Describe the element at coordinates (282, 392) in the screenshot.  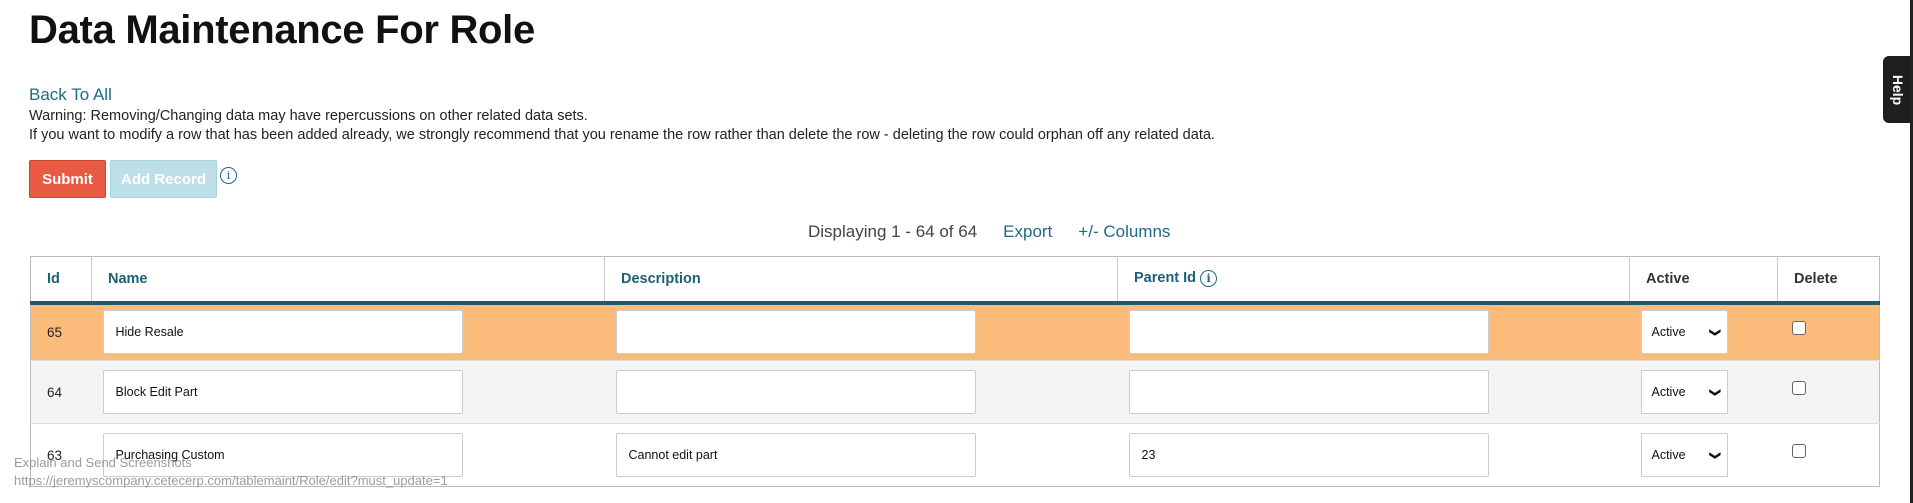
I see `name-input: Block Edit Part` at that location.